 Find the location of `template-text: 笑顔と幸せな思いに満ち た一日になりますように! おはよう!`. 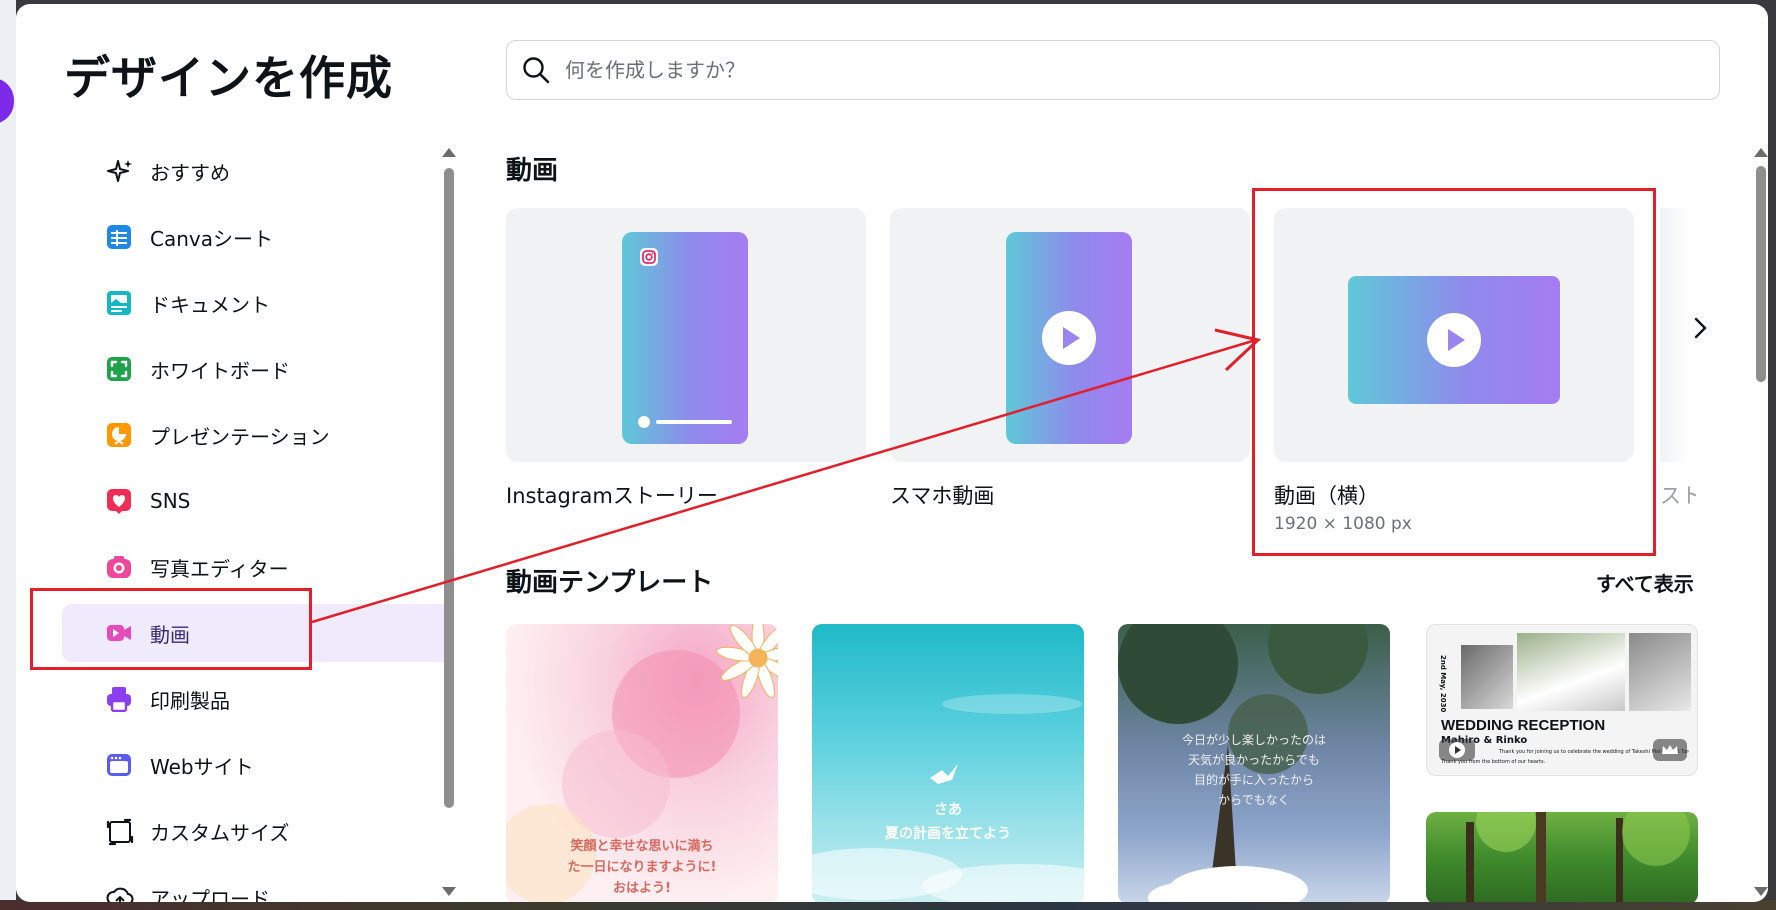

template-text: 笑顔と幸せな思いに満ち た一日になりますように! おはよう! is located at coordinates (642, 867).